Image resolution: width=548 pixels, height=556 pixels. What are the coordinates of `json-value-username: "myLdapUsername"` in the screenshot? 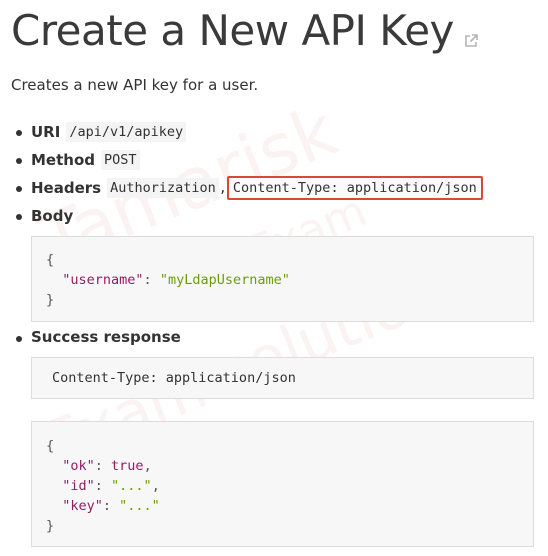 It's located at (224, 280).